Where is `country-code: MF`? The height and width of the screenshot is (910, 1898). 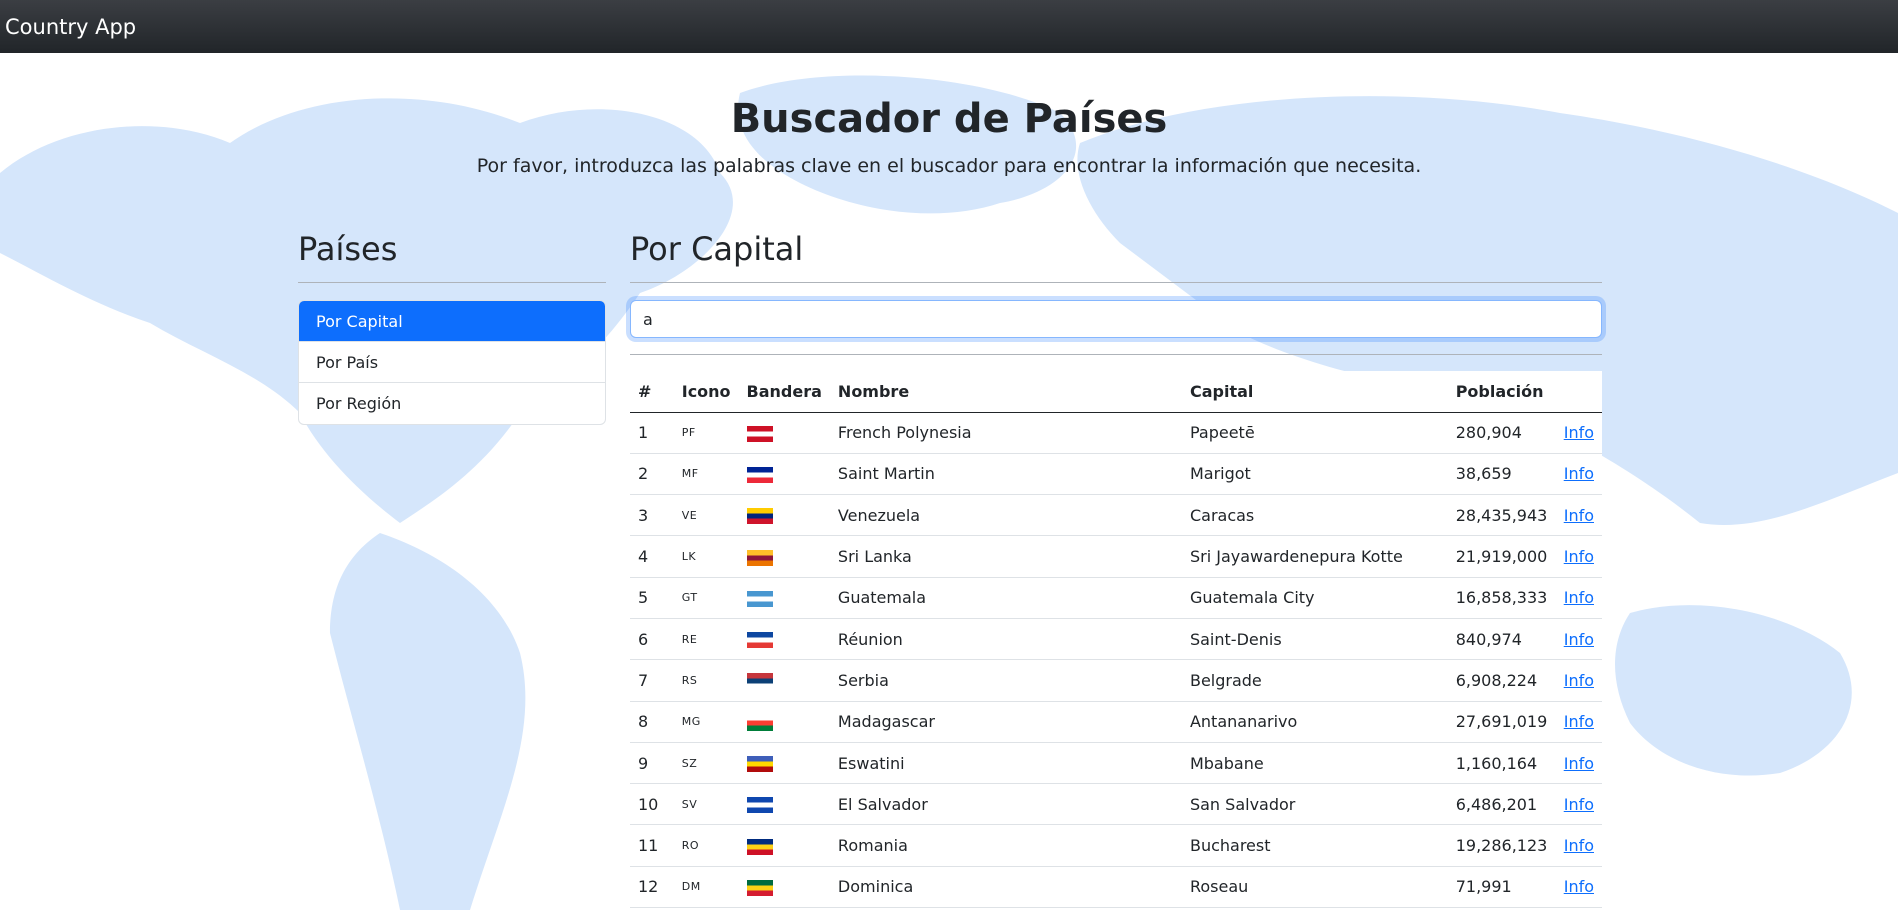
country-code: MF is located at coordinates (706, 474).